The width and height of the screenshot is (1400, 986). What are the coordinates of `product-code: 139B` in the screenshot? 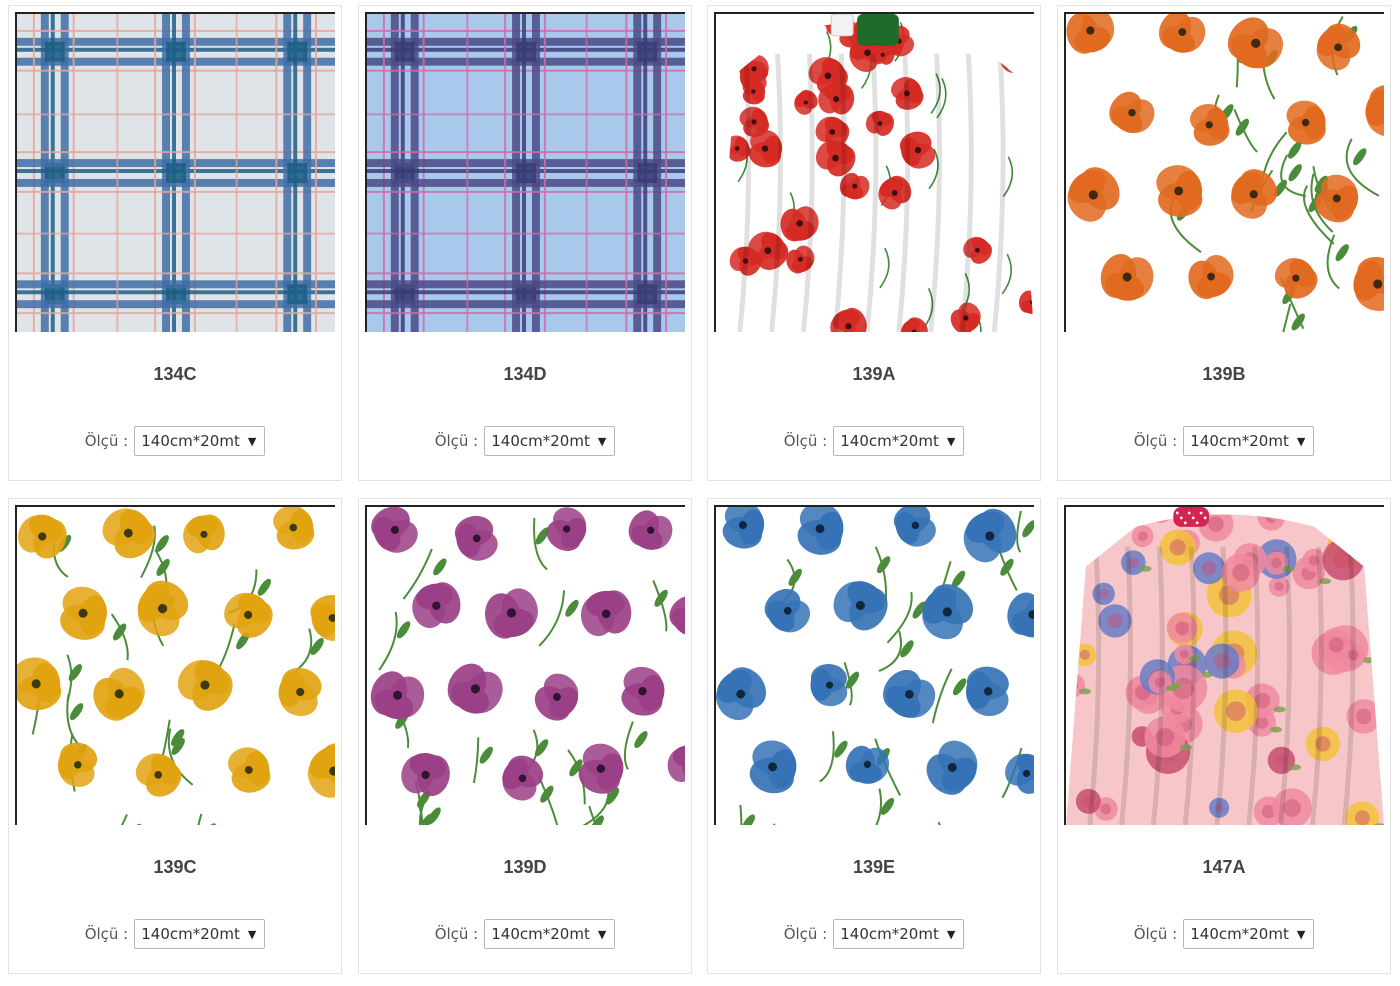 It's located at (1224, 374).